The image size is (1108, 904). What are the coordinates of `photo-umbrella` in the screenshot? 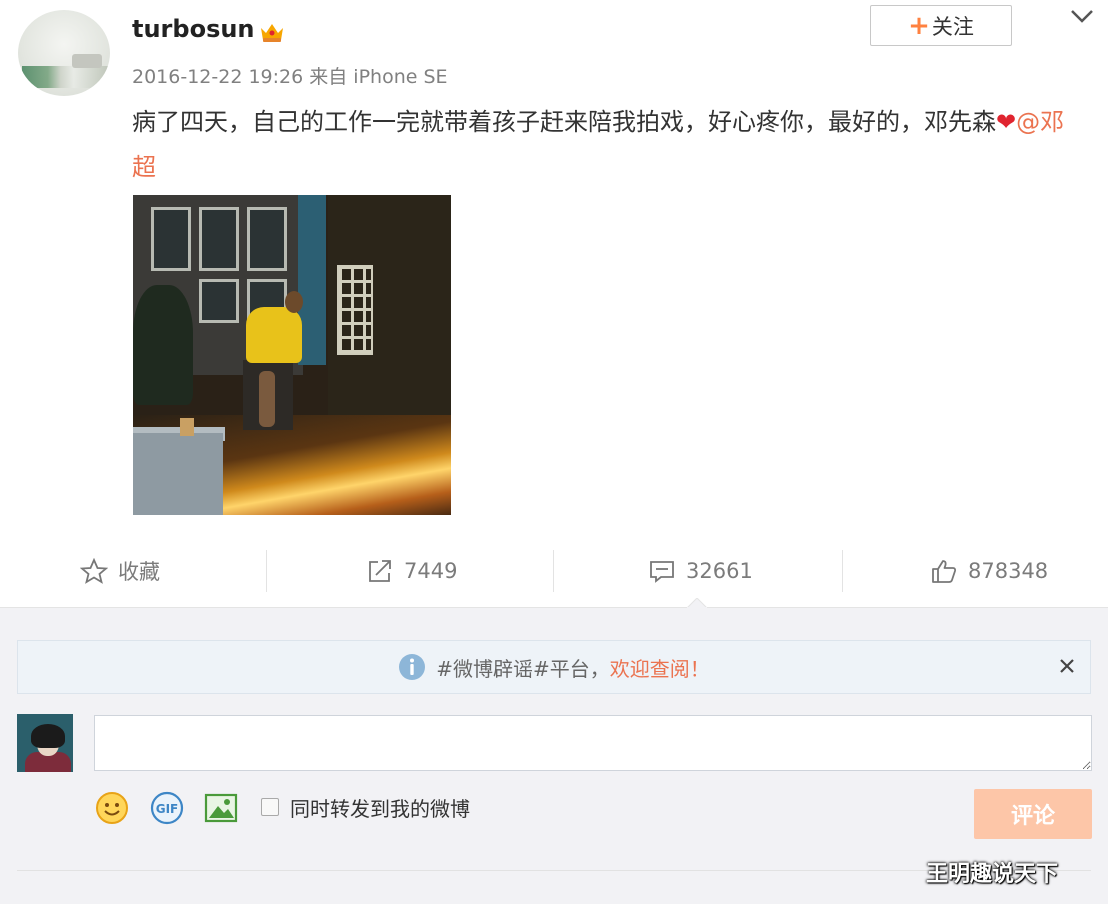 It's located at (267, 399).